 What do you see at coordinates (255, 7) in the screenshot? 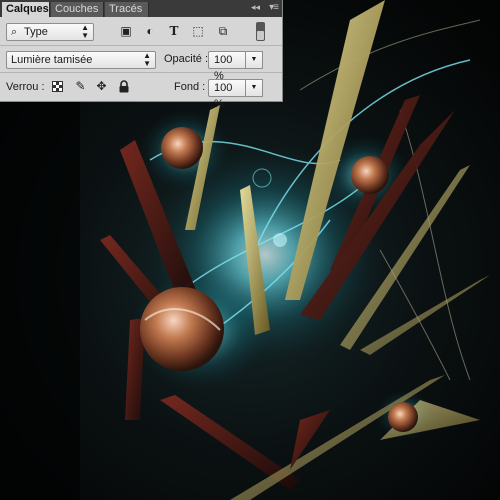
I see `collapse-panel-icon: ◂◂` at bounding box center [255, 7].